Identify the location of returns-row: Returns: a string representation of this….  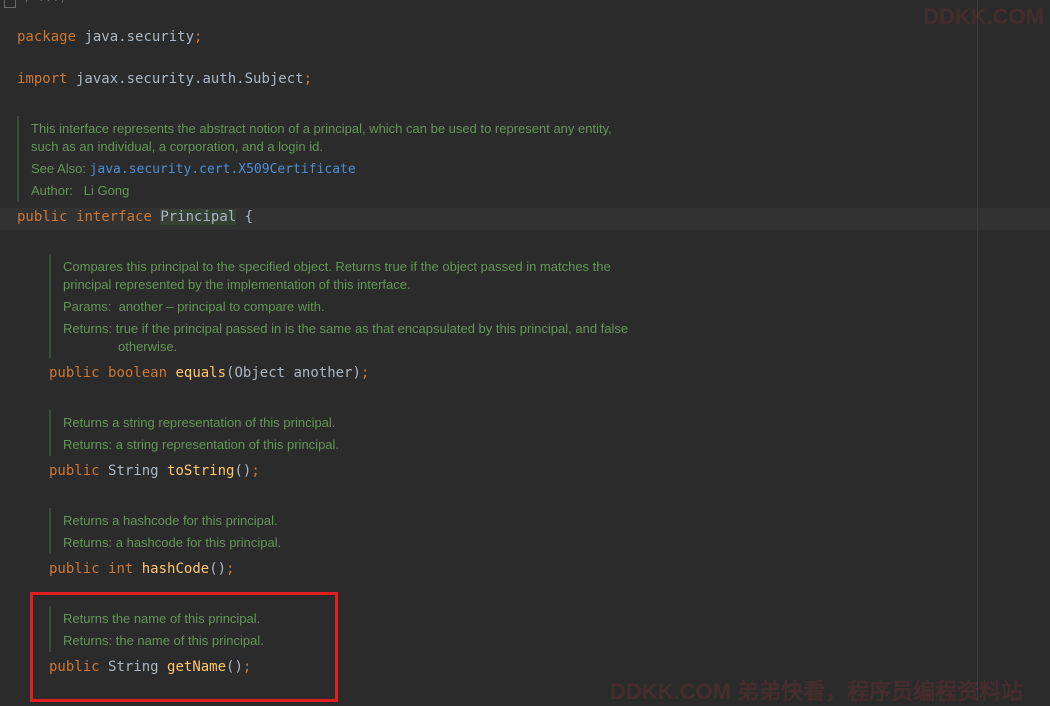
(201, 444).